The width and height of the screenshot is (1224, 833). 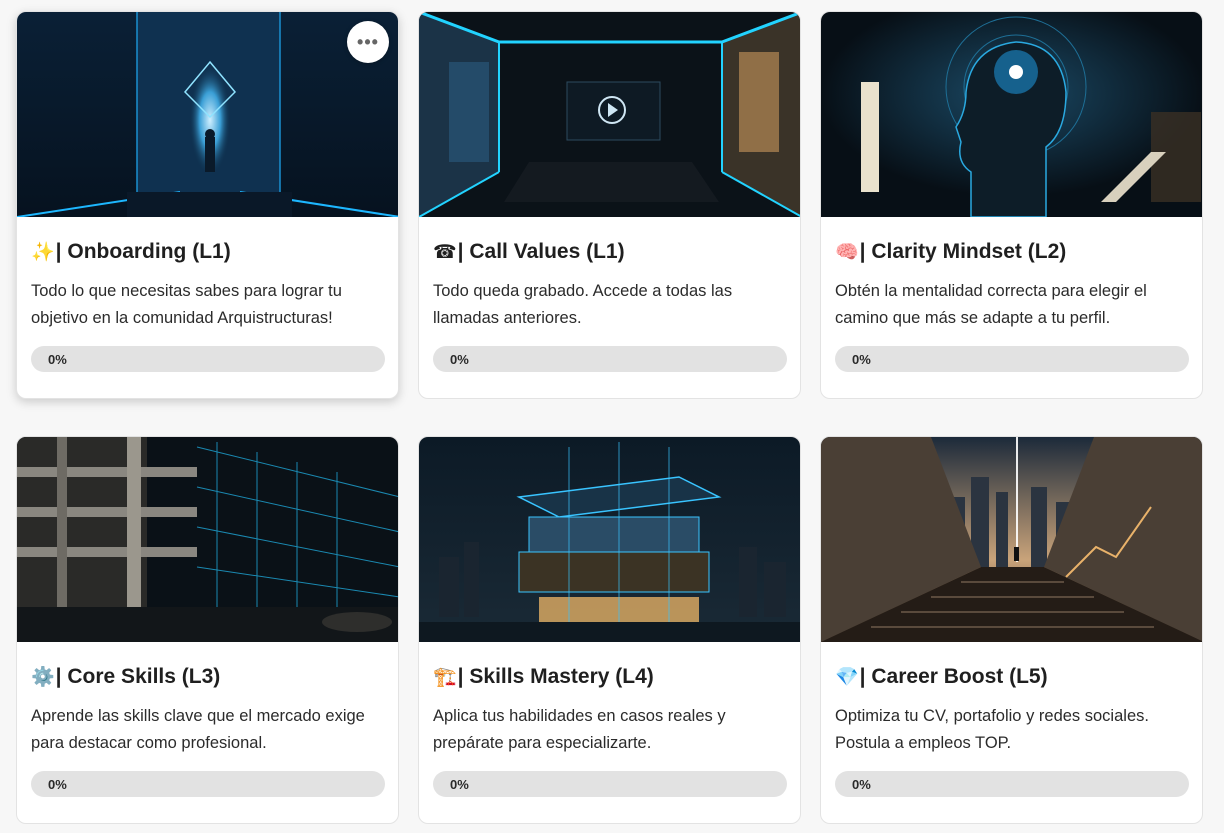 I want to click on course-title: 💎 | Career Boost (L5), so click(x=1011, y=677).